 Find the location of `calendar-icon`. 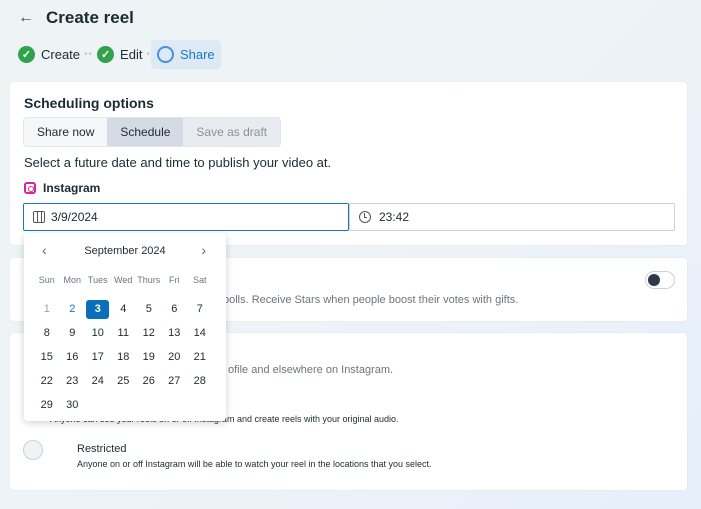

calendar-icon is located at coordinates (39, 217).